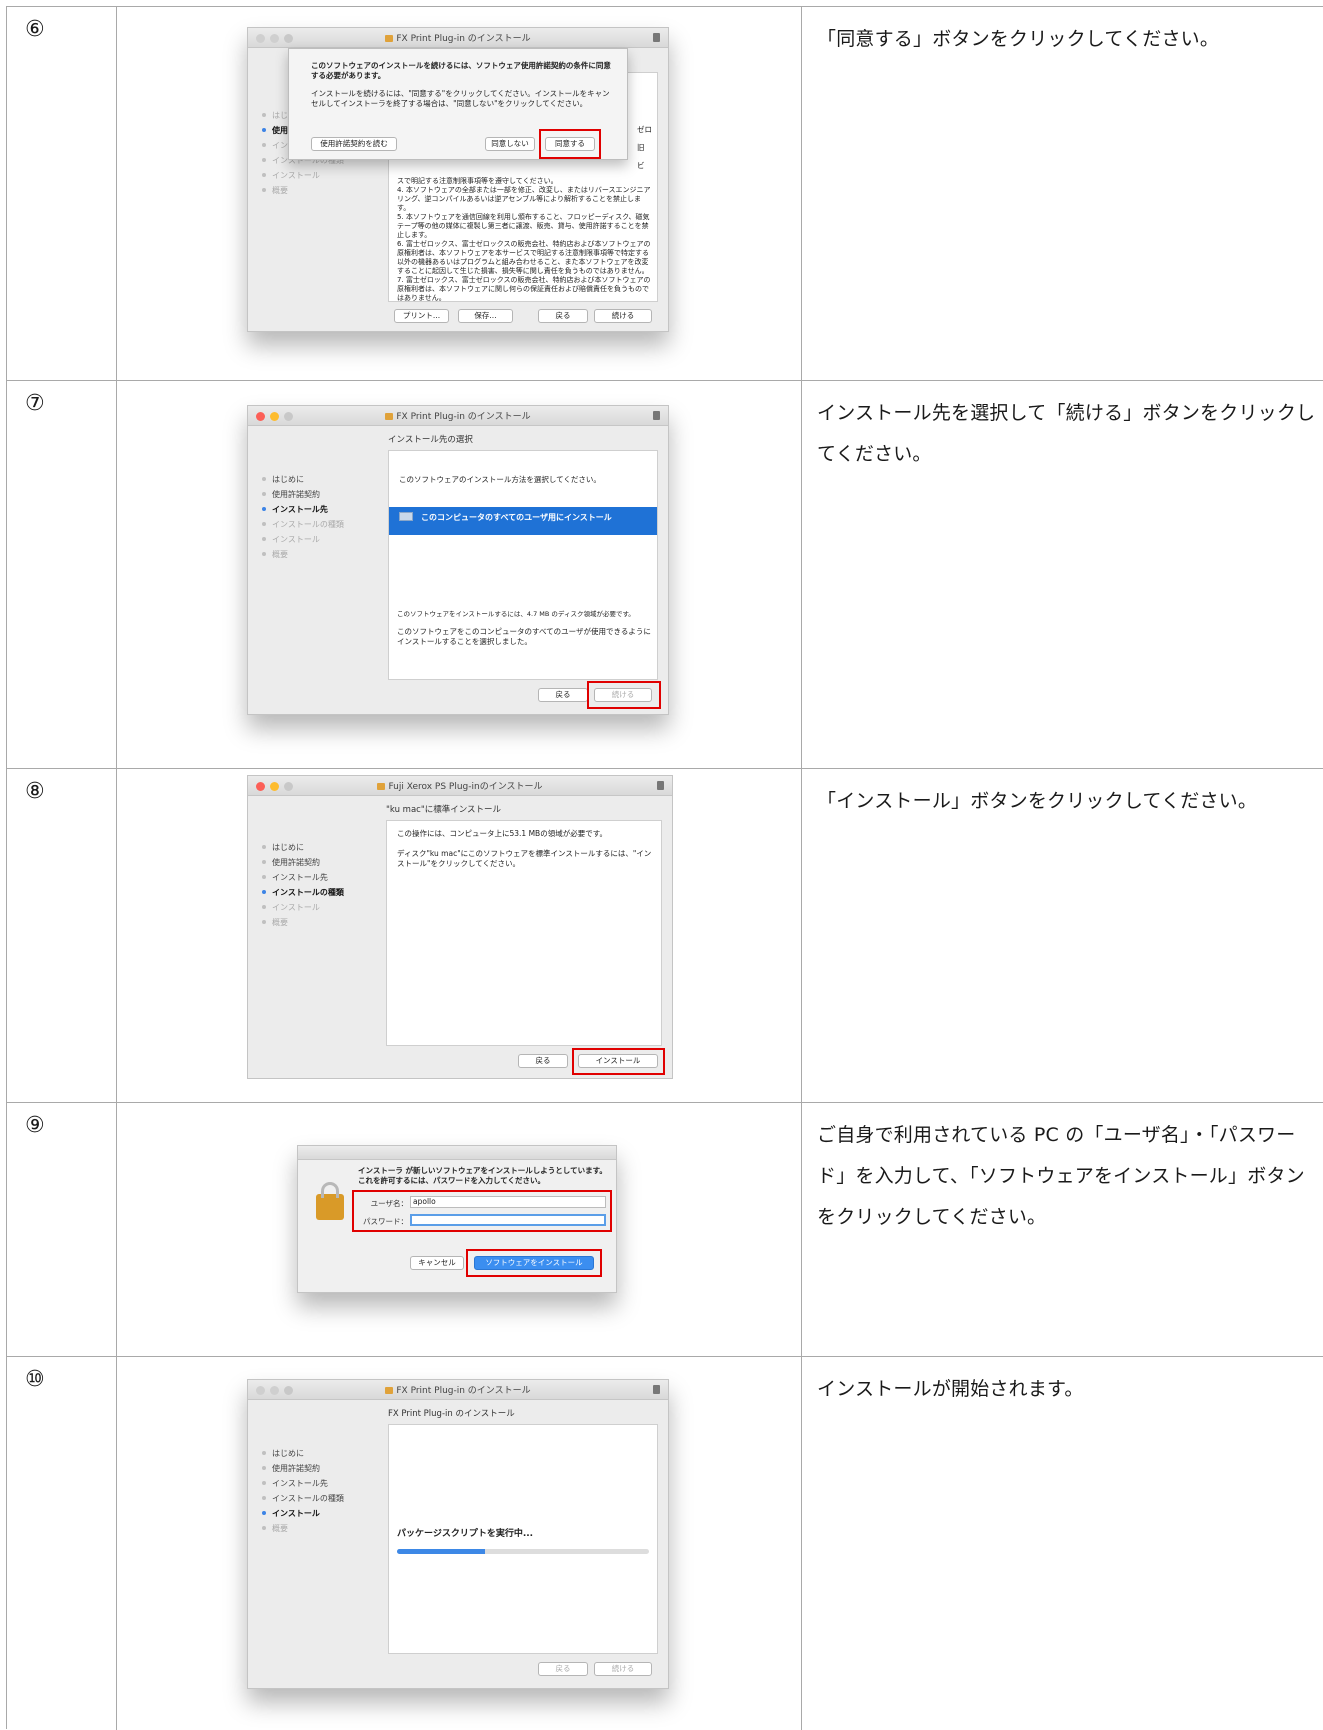  I want to click on title-bar, so click(457, 1153).